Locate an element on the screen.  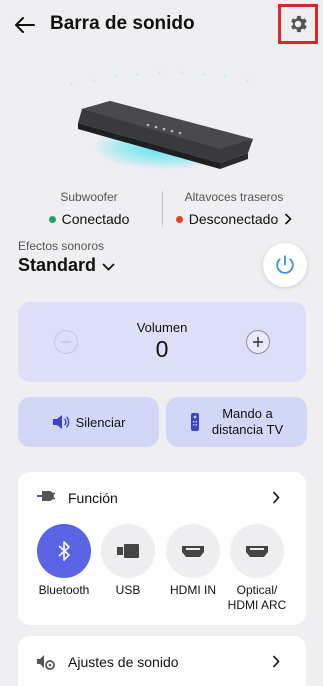
bluetooth-icon is located at coordinates (64, 551).